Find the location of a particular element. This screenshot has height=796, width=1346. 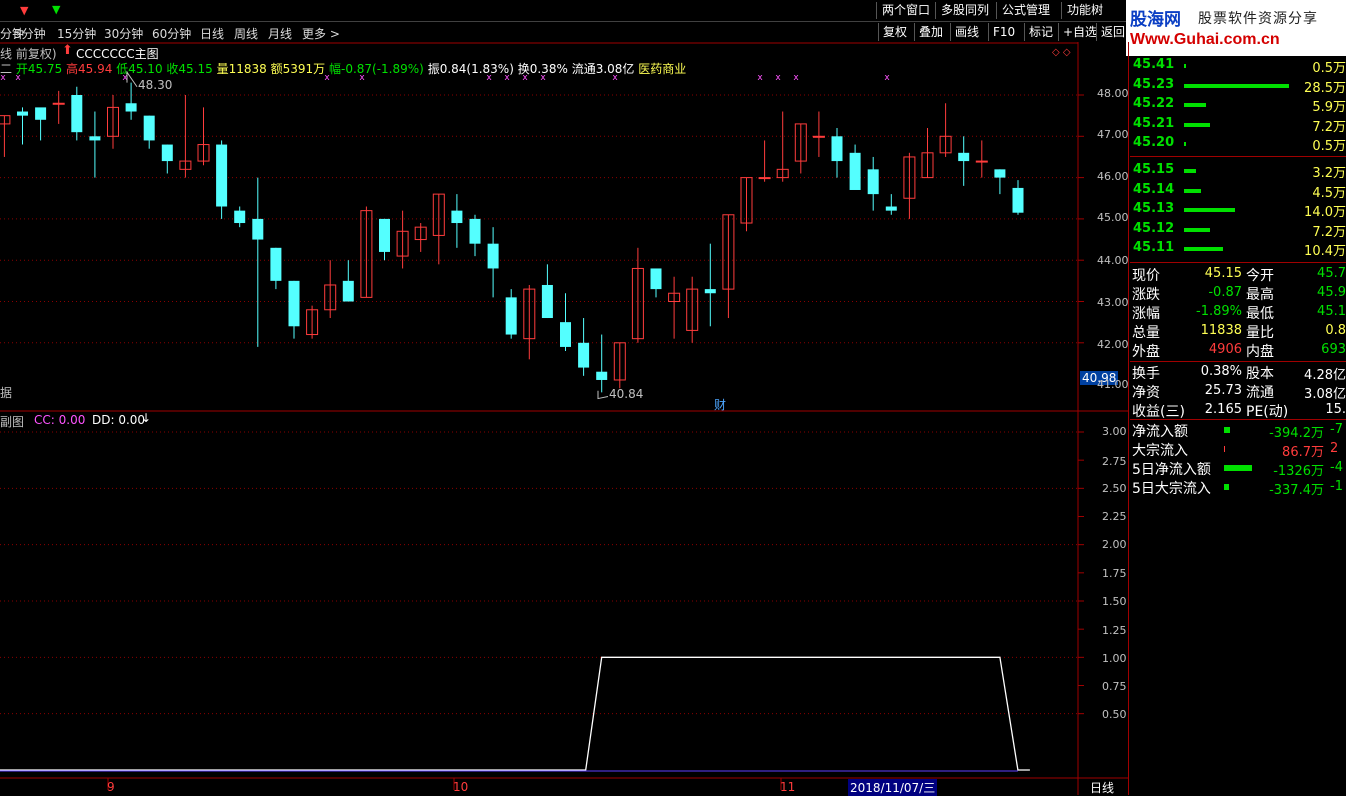

bid-price: 45.12 is located at coordinates (1154, 228).